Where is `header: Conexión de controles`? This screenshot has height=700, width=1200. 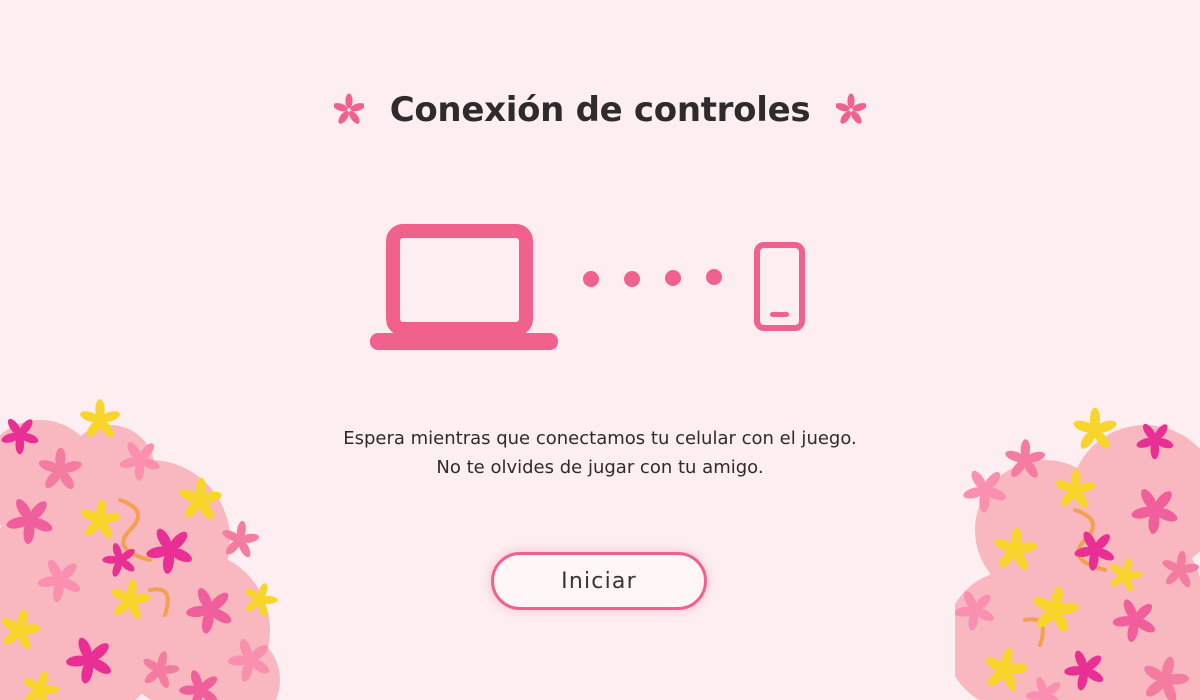
header: Conexión de controles is located at coordinates (600, 110).